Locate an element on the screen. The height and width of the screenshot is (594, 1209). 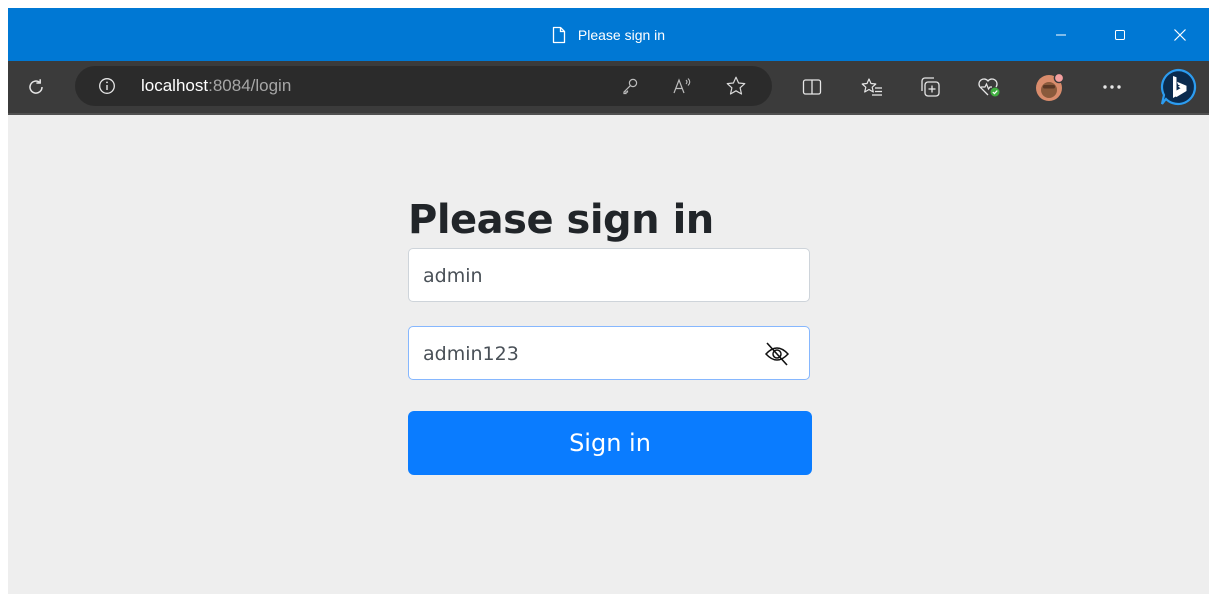
favorite-button is located at coordinates (736, 86).